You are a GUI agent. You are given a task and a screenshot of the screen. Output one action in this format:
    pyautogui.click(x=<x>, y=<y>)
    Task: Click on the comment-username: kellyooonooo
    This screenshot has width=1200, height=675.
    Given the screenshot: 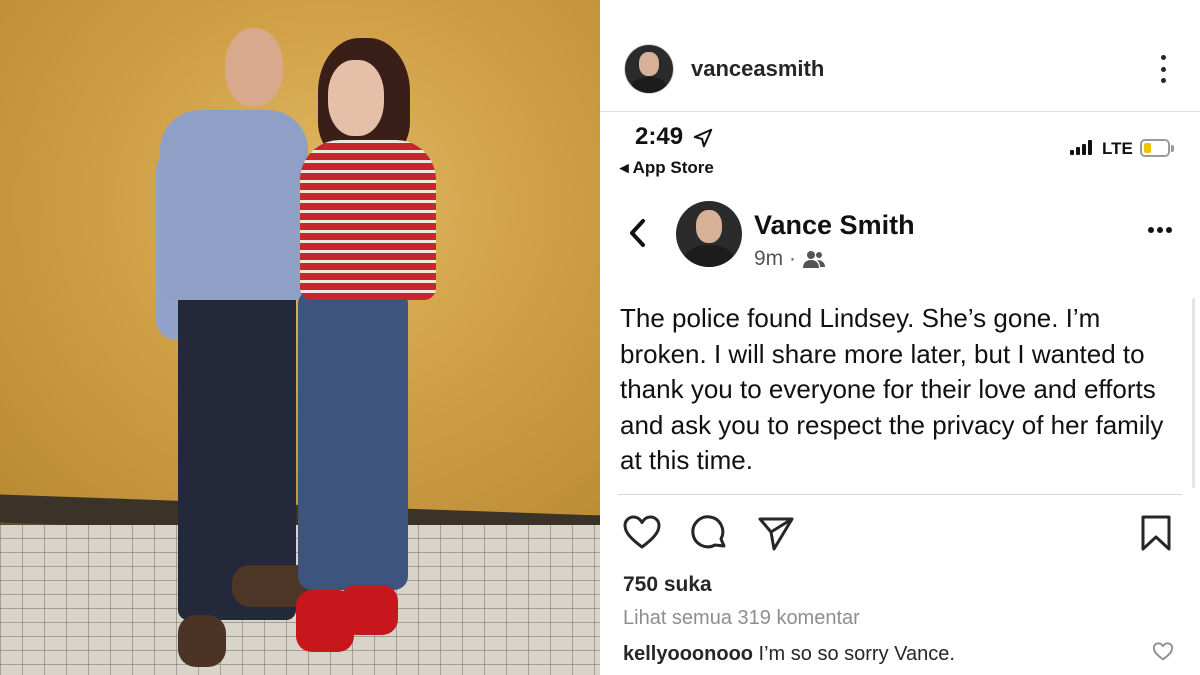 What is the action you would take?
    pyautogui.click(x=688, y=654)
    